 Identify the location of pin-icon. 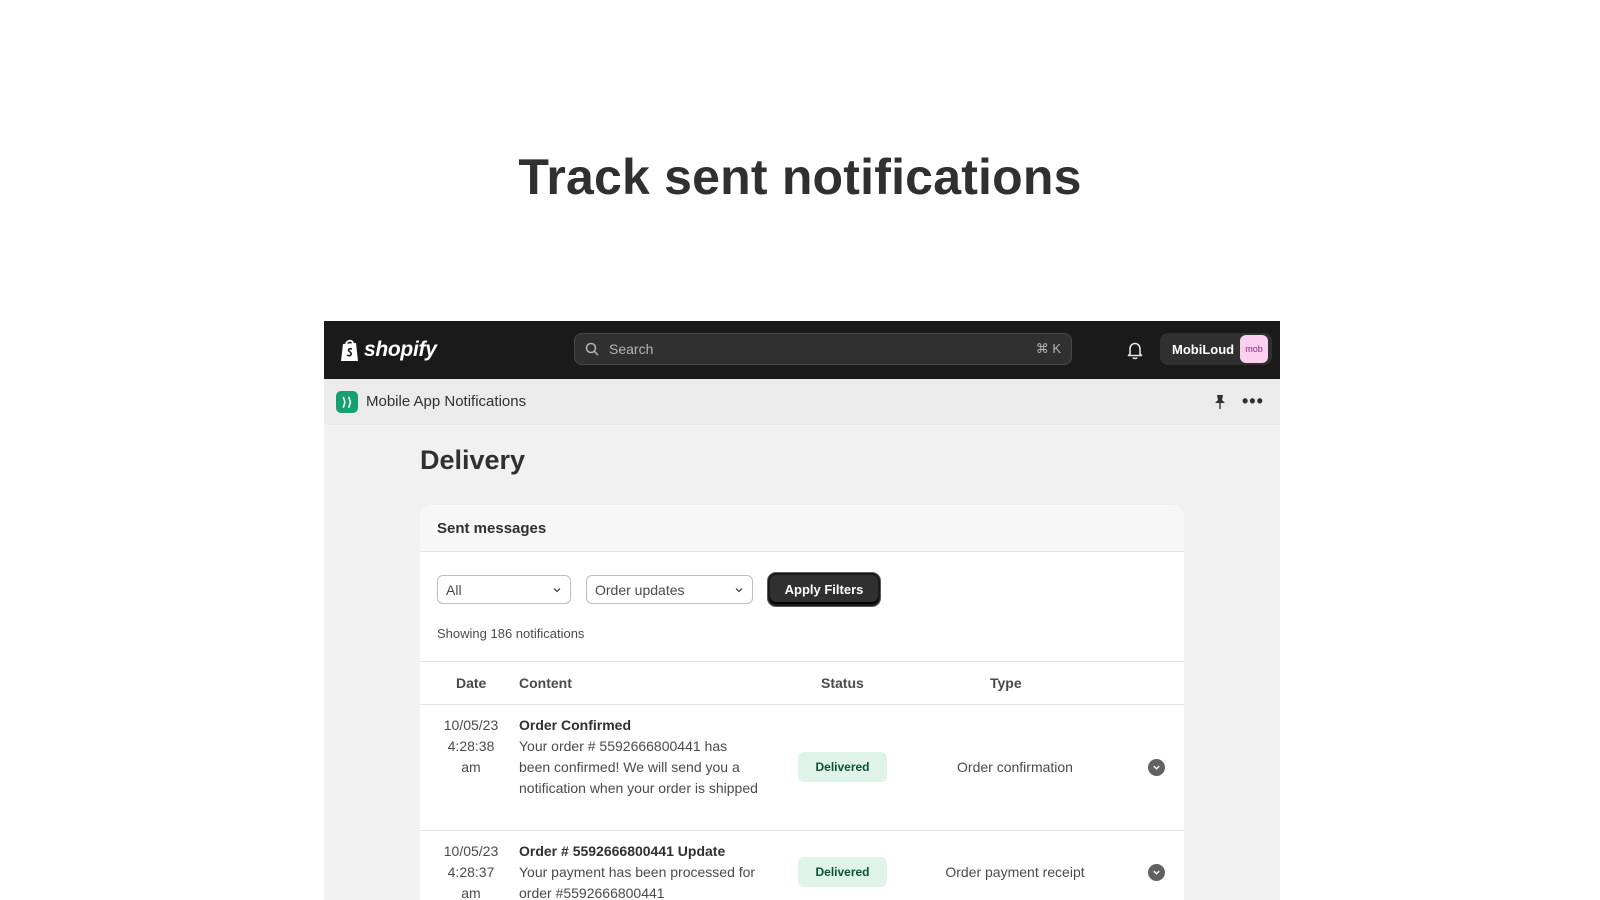
(1220, 402).